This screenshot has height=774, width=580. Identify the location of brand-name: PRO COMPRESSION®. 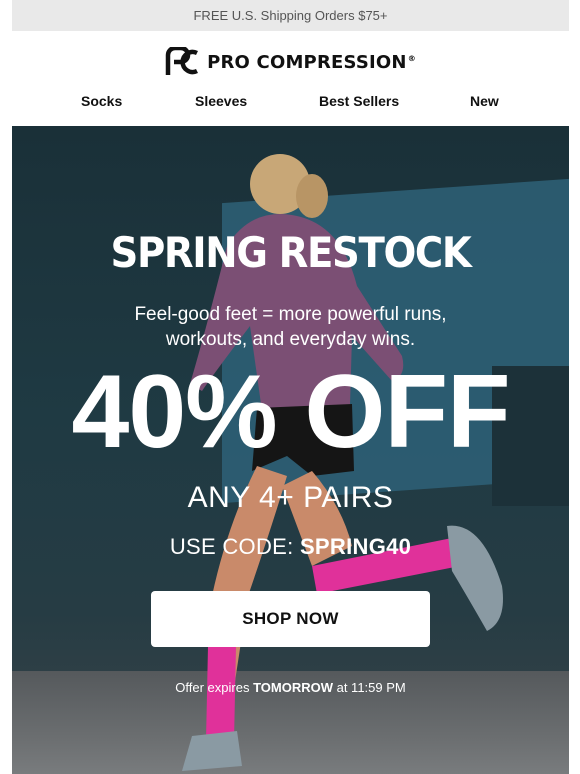
(311, 62).